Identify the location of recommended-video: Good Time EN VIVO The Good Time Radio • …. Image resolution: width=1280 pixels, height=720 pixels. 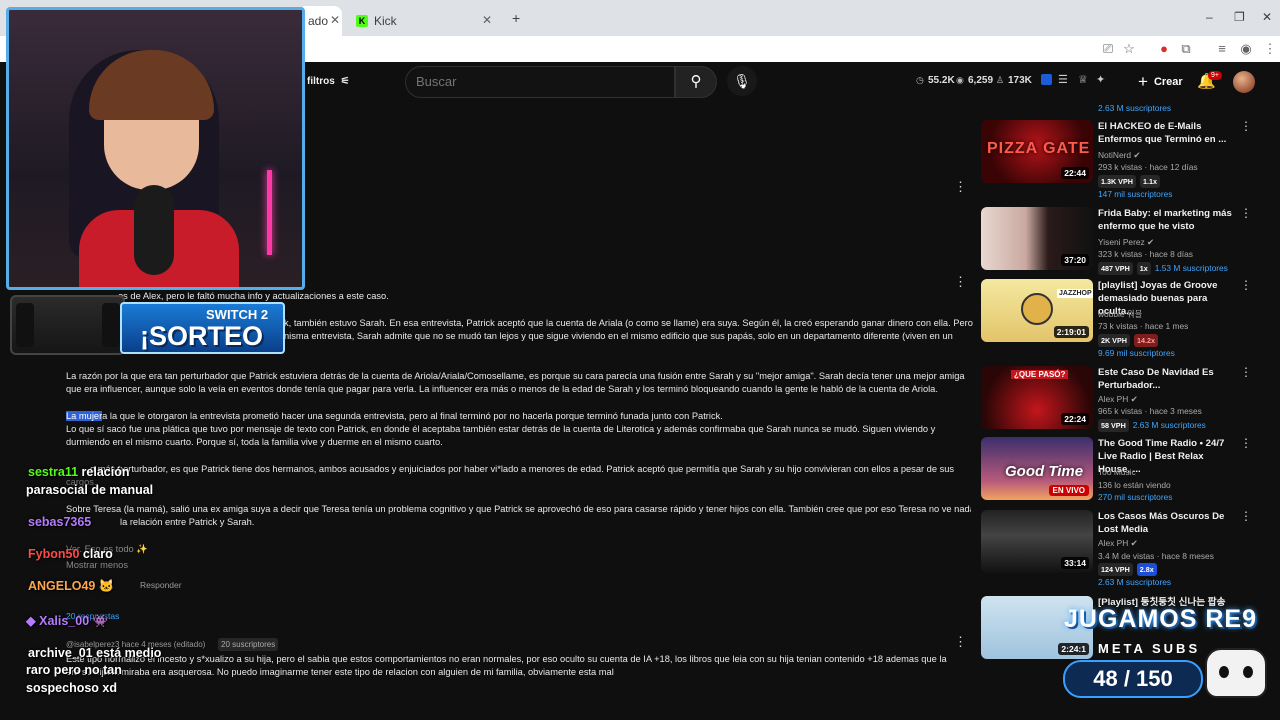
(1116, 472).